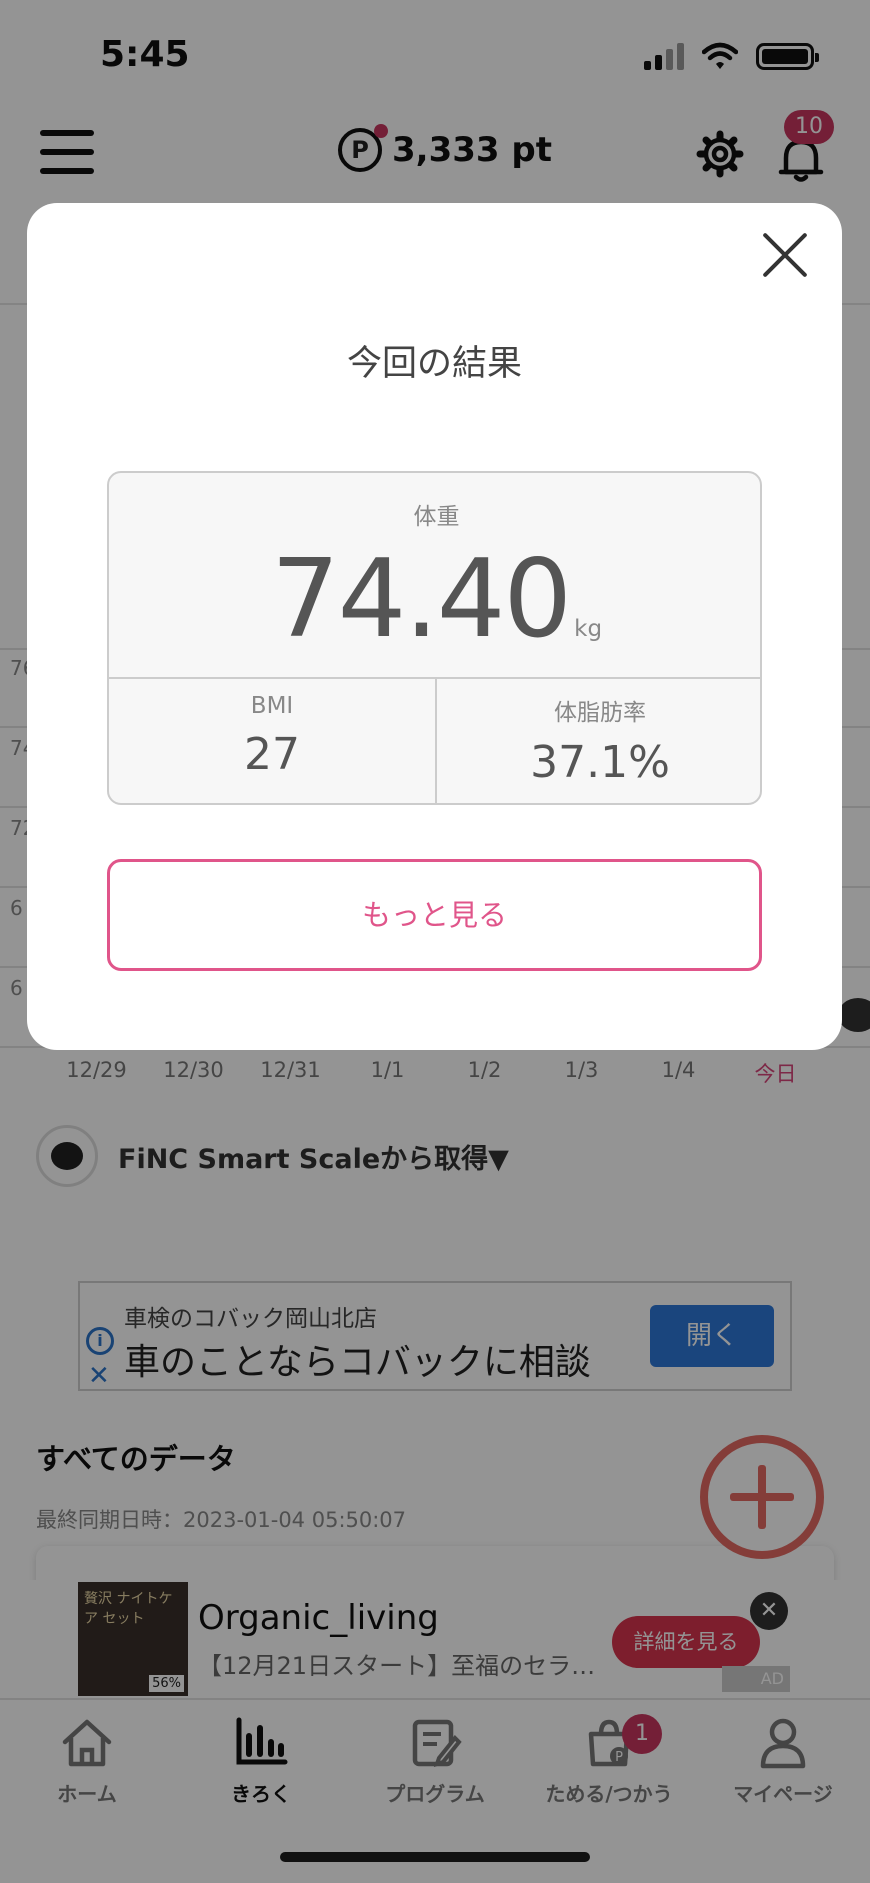 The image size is (870, 1883). Describe the element at coordinates (436, 517) in the screenshot. I see `weight-label: 体重` at that location.